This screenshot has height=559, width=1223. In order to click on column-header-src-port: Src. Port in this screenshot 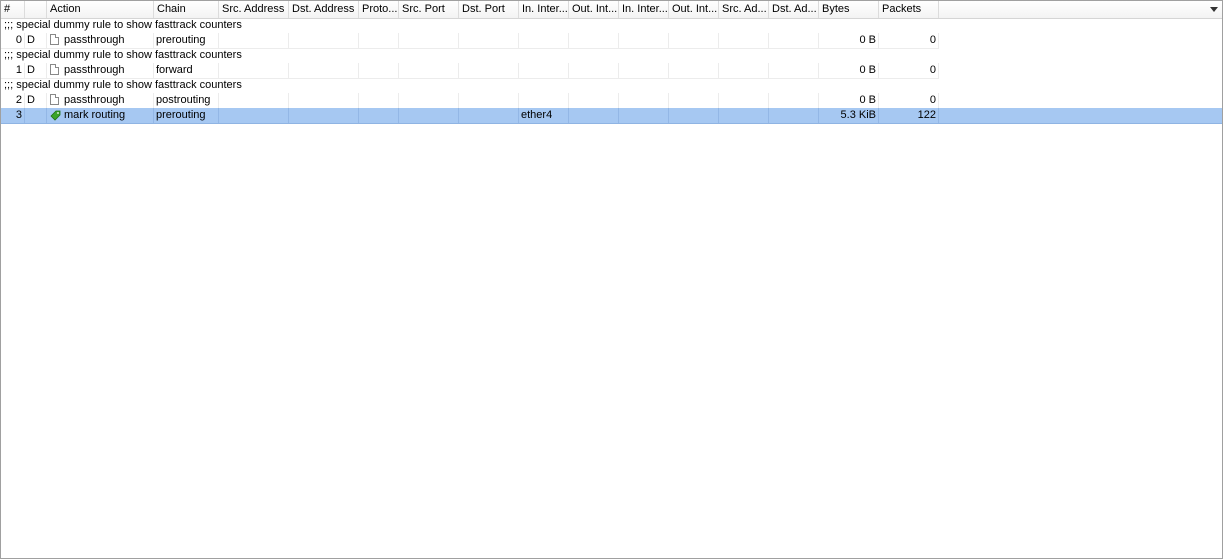, I will do `click(429, 9)`.